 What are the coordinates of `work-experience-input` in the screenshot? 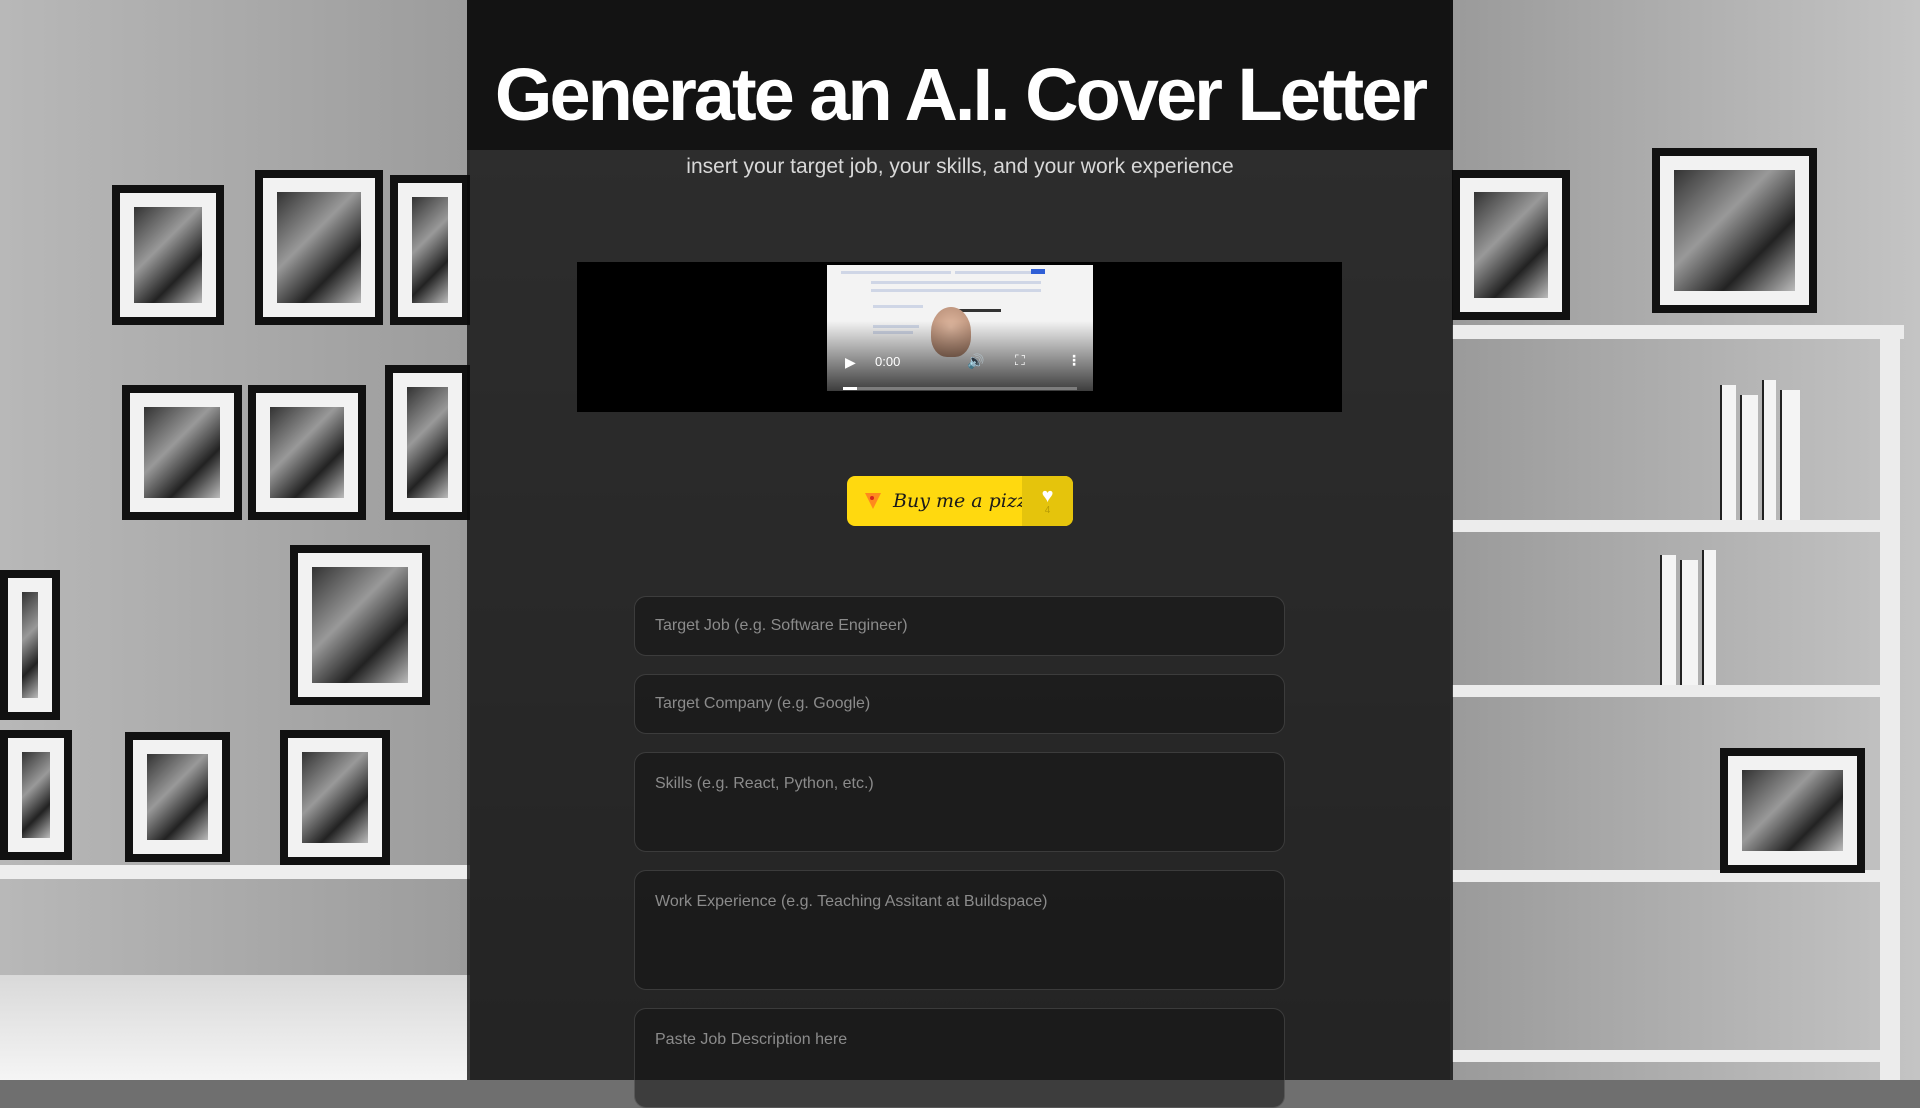 It's located at (959, 930).